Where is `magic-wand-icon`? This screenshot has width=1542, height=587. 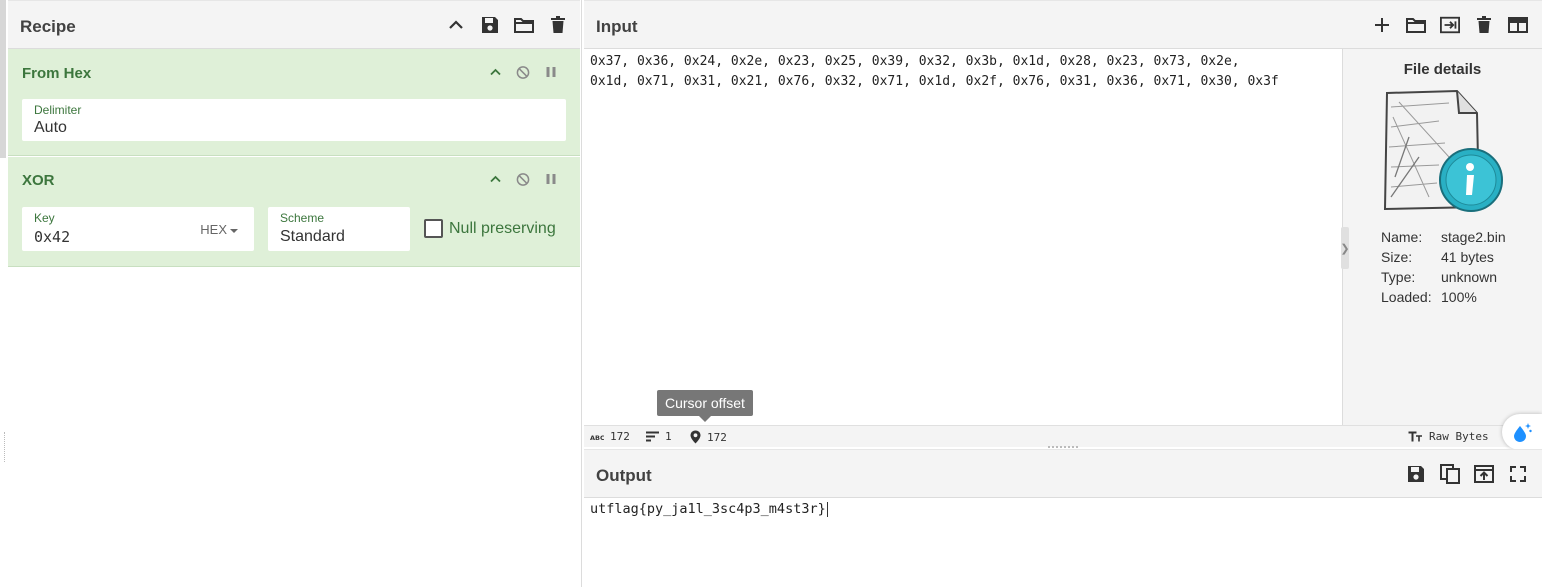
magic-wand-icon is located at coordinates (1522, 432).